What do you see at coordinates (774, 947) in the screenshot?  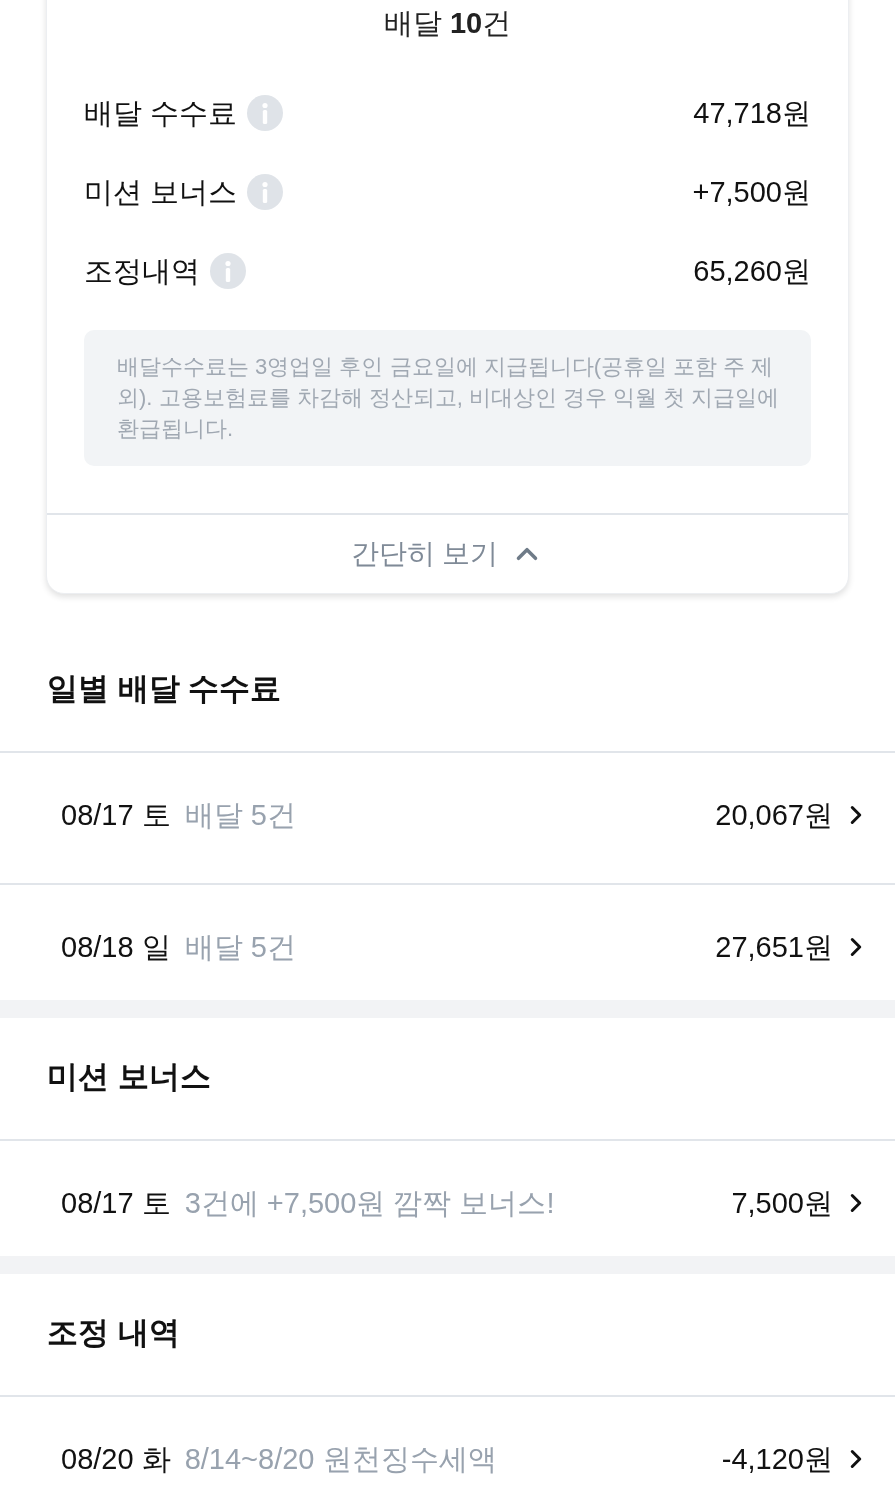 I see `row-amount: 27,651원` at bounding box center [774, 947].